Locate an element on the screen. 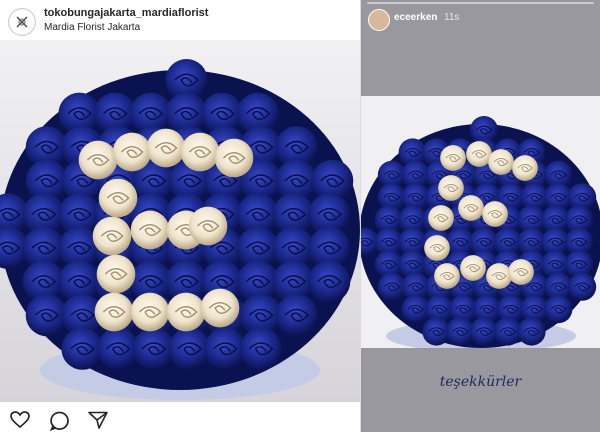  story-username: eceerken is located at coordinates (415, 17).